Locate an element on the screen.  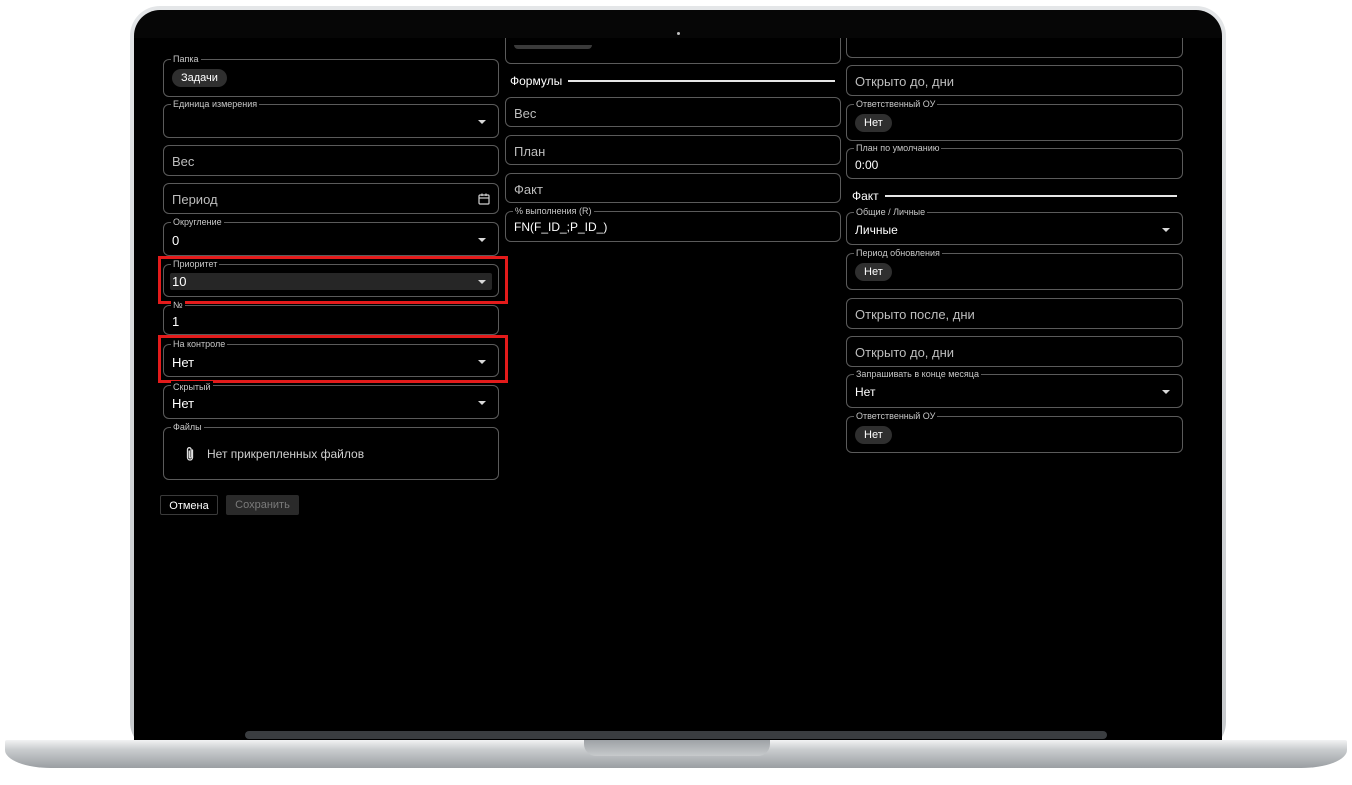
laptop-notch is located at coordinates (677, 748).